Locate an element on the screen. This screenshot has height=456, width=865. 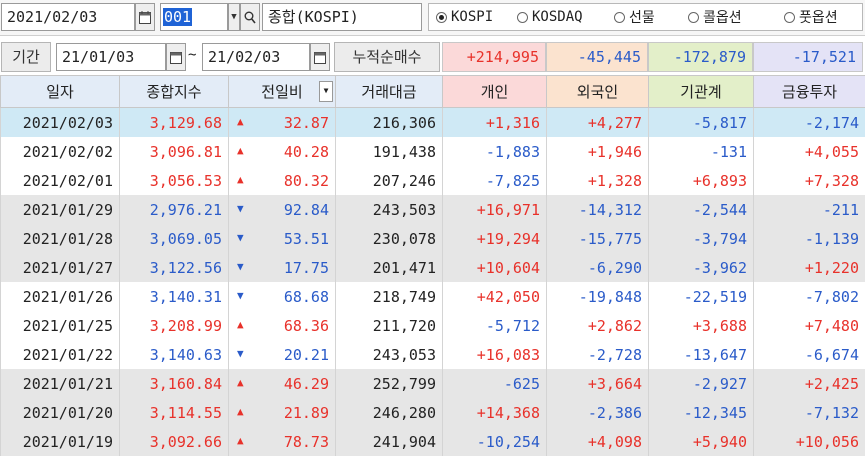
radio-call-option: 콜옵션 is located at coordinates (715, 17).